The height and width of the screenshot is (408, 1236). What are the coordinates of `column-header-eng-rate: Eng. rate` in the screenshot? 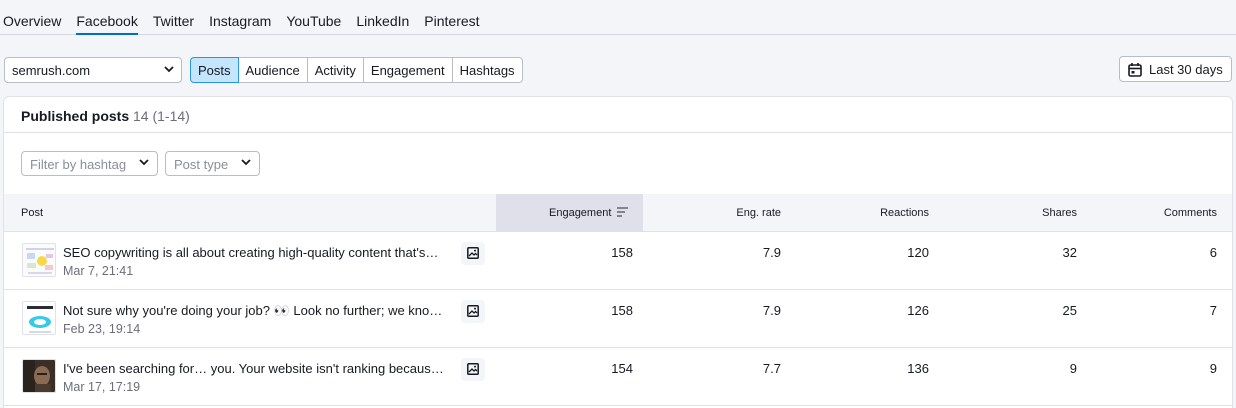 It's located at (758, 213).